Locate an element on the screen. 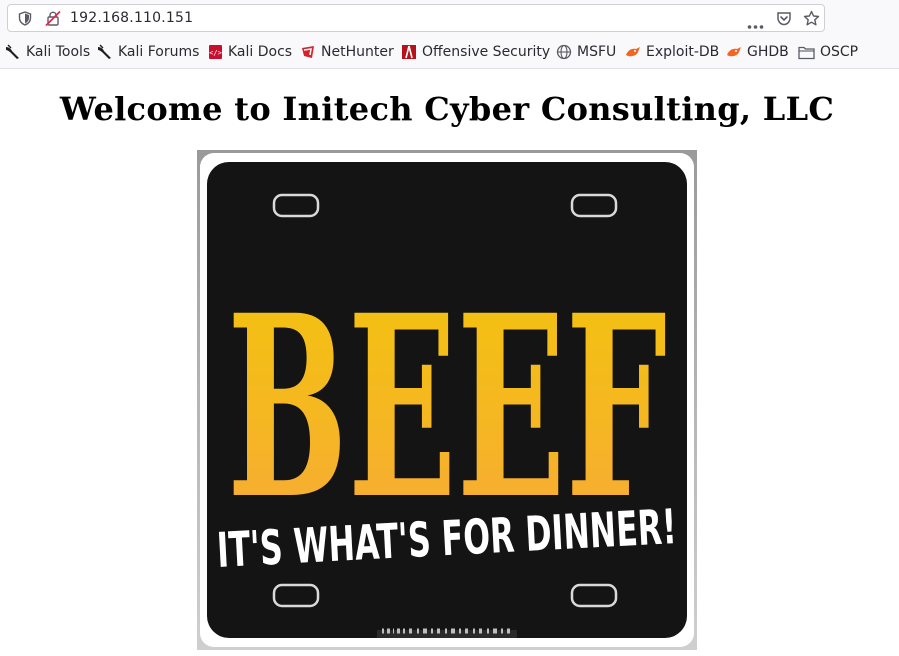 Image resolution: width=899 pixels, height=656 pixels. bookmark-label: NetHunter is located at coordinates (357, 52).